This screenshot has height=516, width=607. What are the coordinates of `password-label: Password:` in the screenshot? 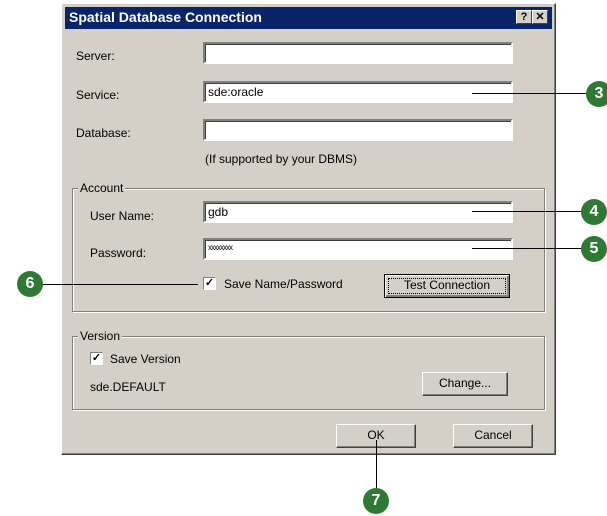 It's located at (118, 253).